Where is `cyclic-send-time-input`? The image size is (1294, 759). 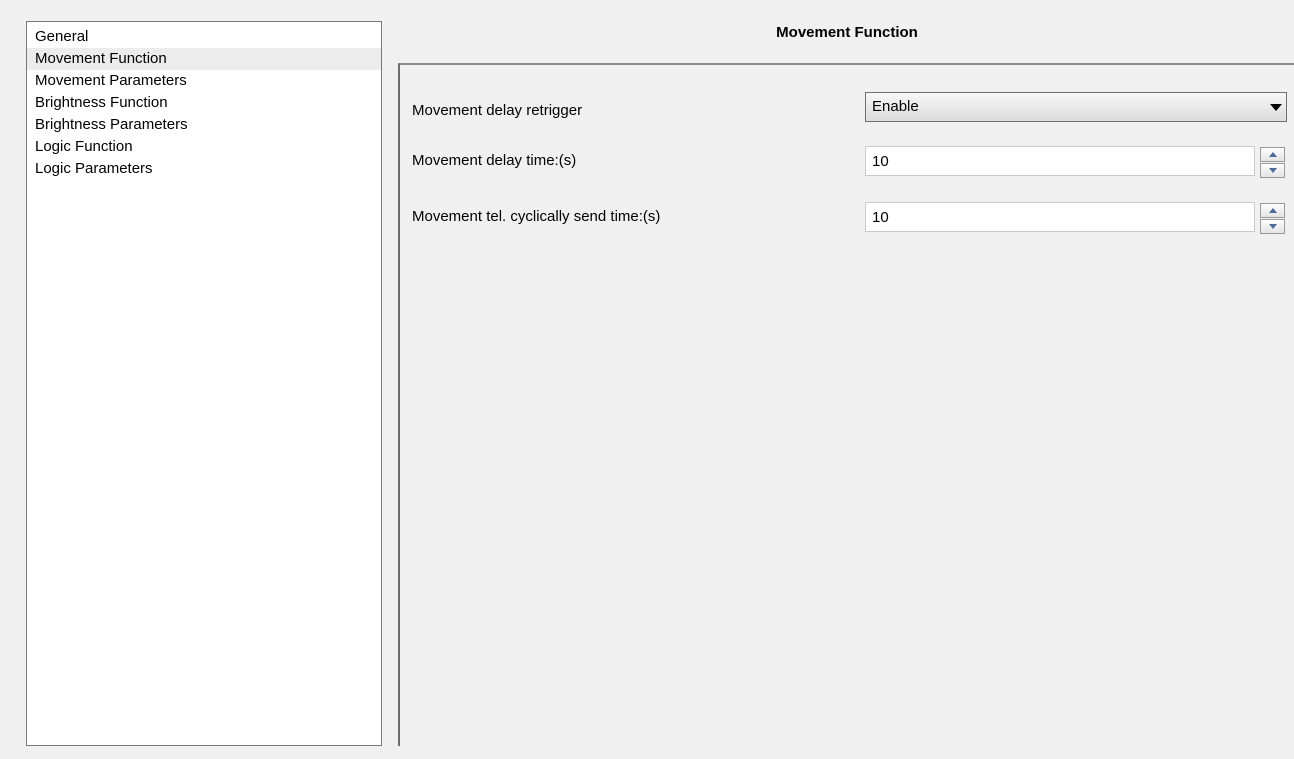 cyclic-send-time-input is located at coordinates (1060, 217).